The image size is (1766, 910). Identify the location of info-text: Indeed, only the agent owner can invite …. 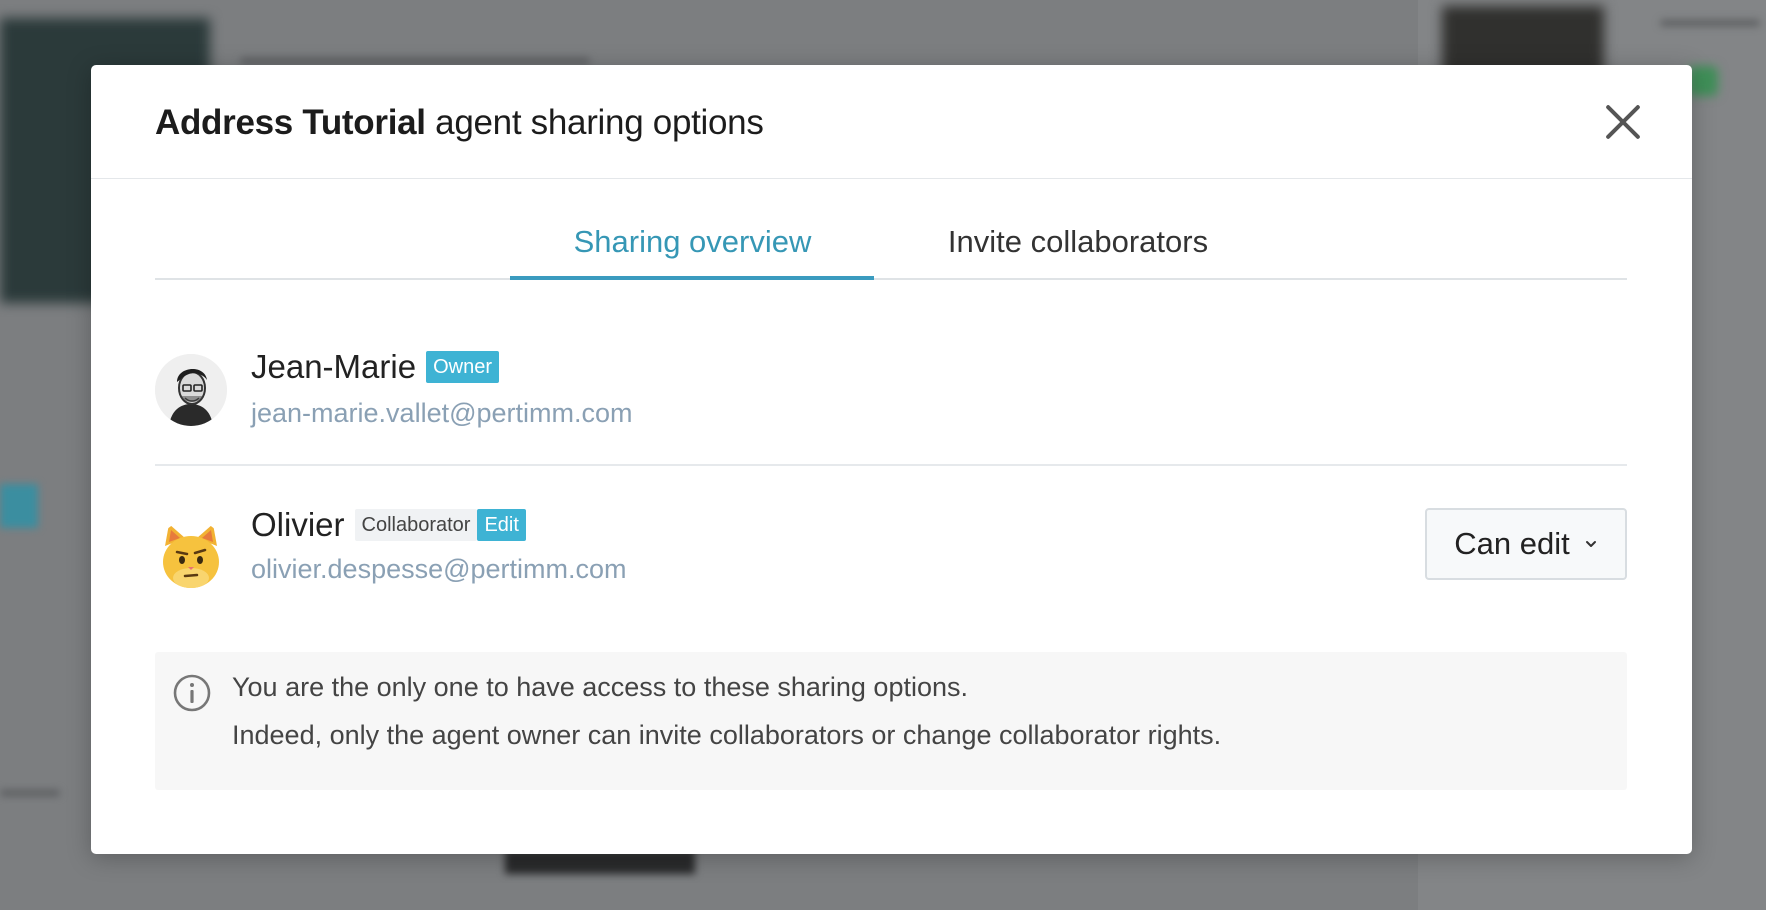
(727, 735).